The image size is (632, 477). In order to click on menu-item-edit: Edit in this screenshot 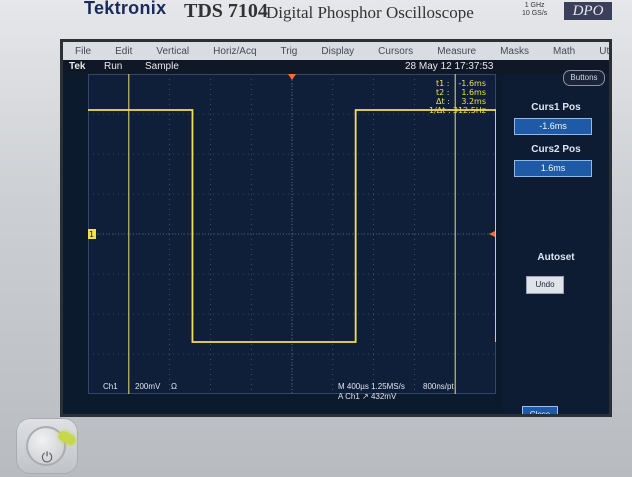, I will do `click(123, 51)`.